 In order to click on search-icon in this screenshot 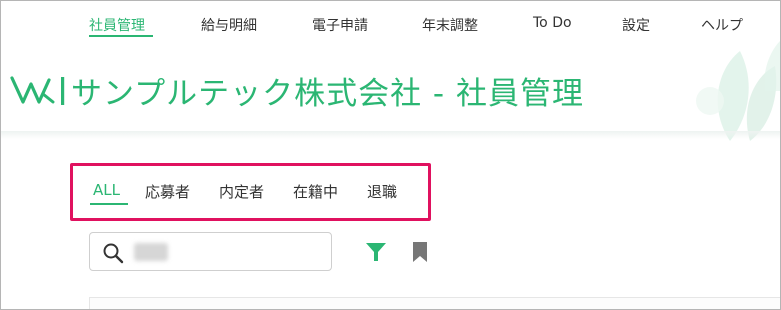, I will do `click(113, 253)`.